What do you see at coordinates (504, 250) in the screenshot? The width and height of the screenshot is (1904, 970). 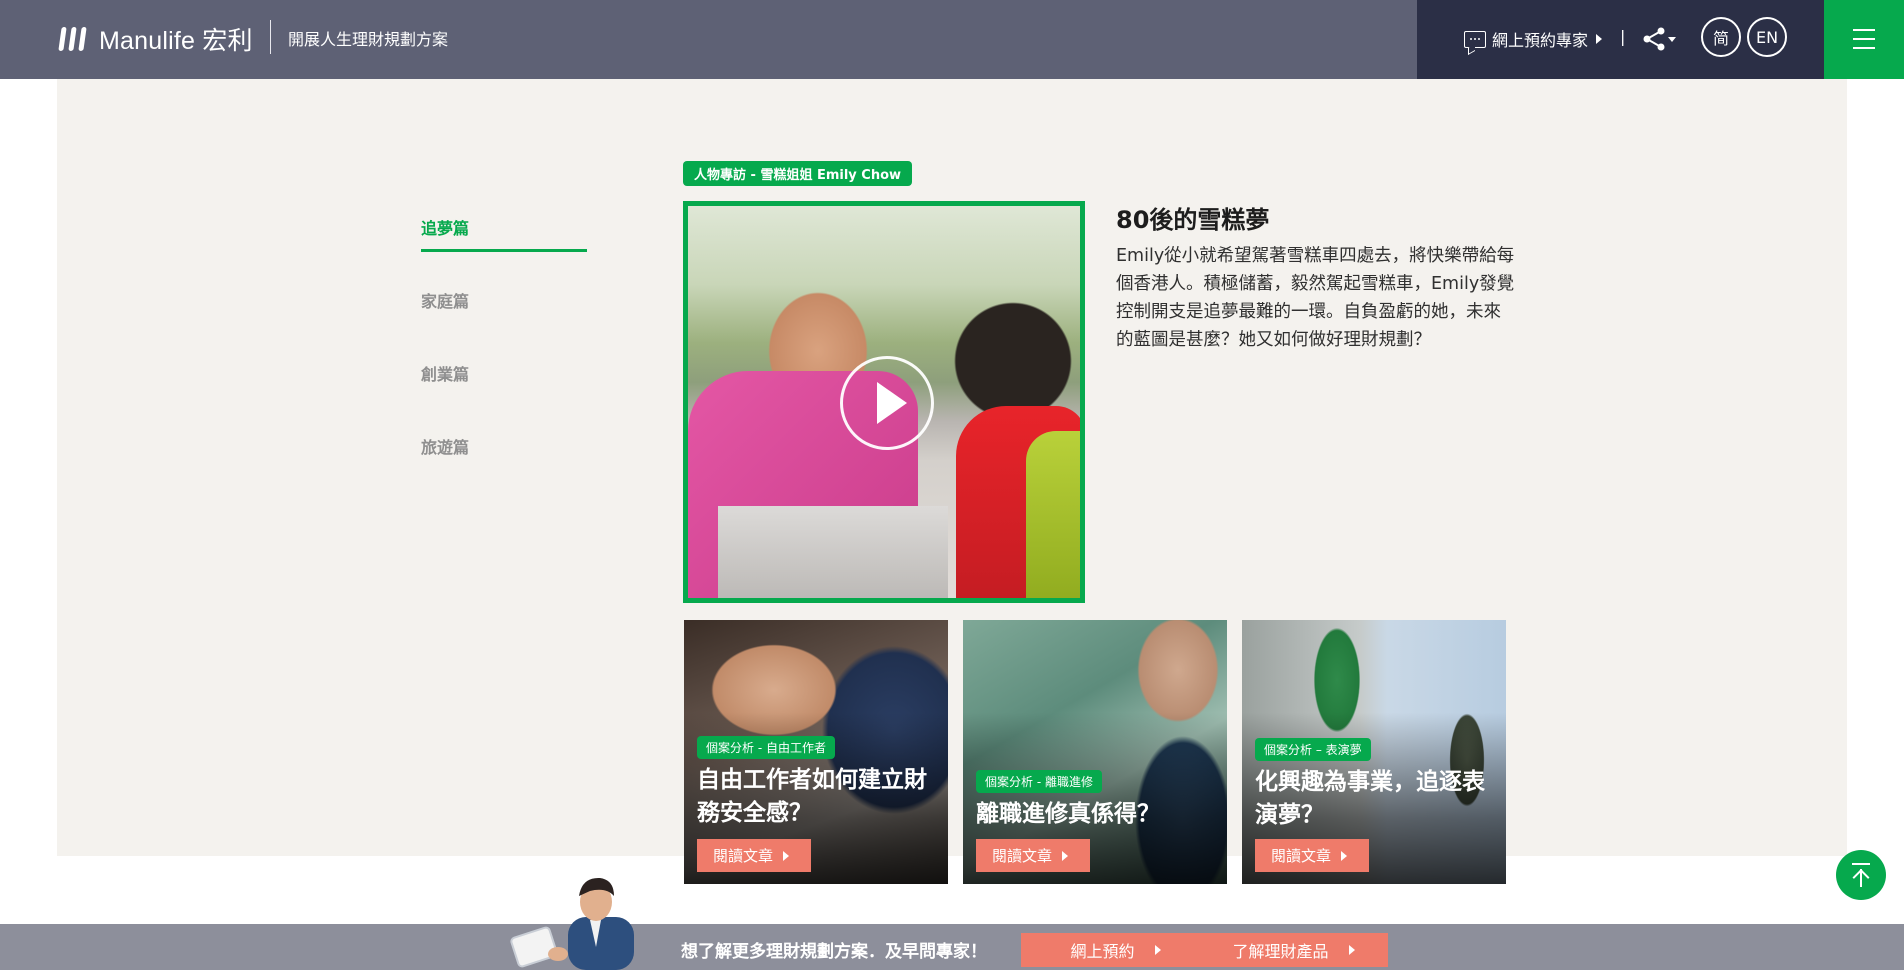 I see `nav-active-underline` at bounding box center [504, 250].